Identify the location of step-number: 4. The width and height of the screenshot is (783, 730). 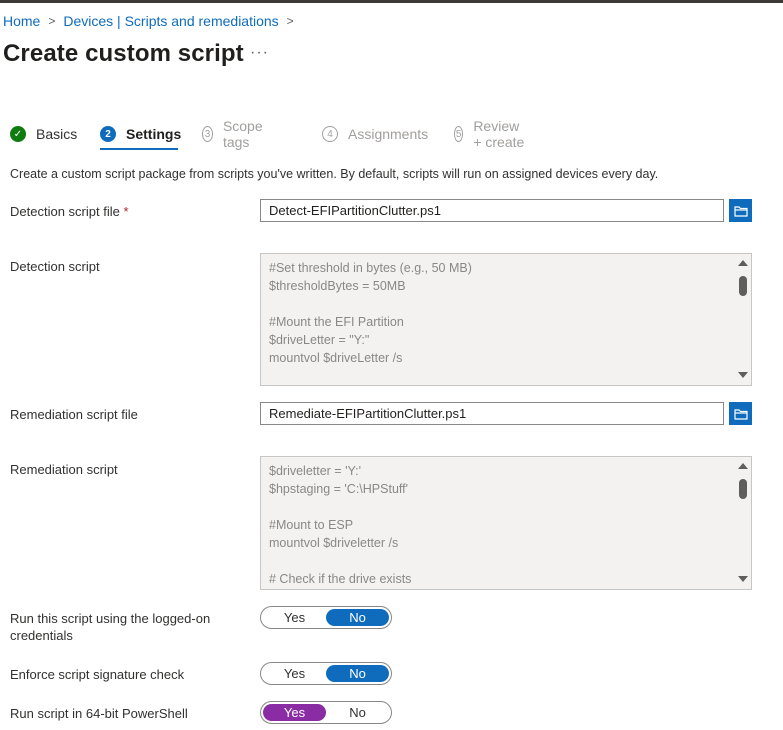
(330, 134).